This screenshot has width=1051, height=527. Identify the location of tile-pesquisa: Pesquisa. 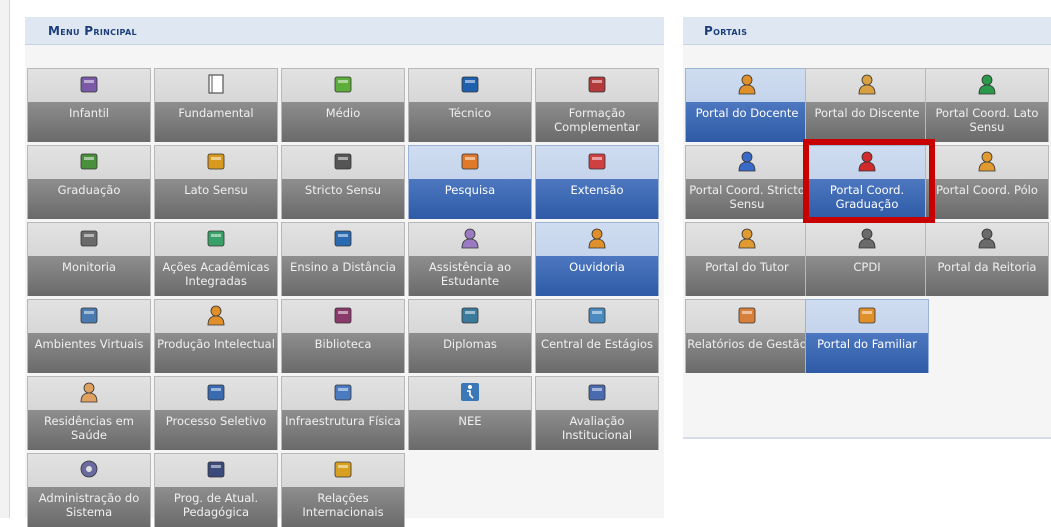
(470, 182).